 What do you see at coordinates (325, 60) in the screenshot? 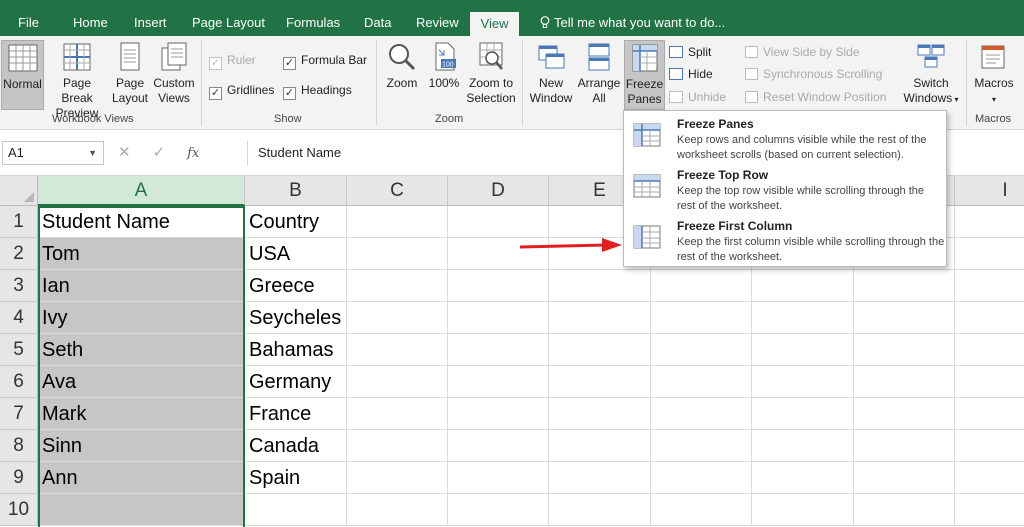
I see `formula-bar-checkbox: ✓ Formula Bar` at bounding box center [325, 60].